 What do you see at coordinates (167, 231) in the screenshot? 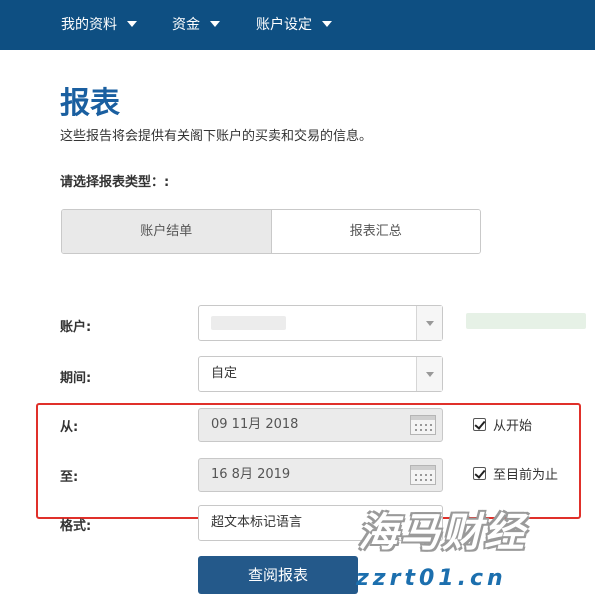
I see `tab-account-statement: 账户结单` at bounding box center [167, 231].